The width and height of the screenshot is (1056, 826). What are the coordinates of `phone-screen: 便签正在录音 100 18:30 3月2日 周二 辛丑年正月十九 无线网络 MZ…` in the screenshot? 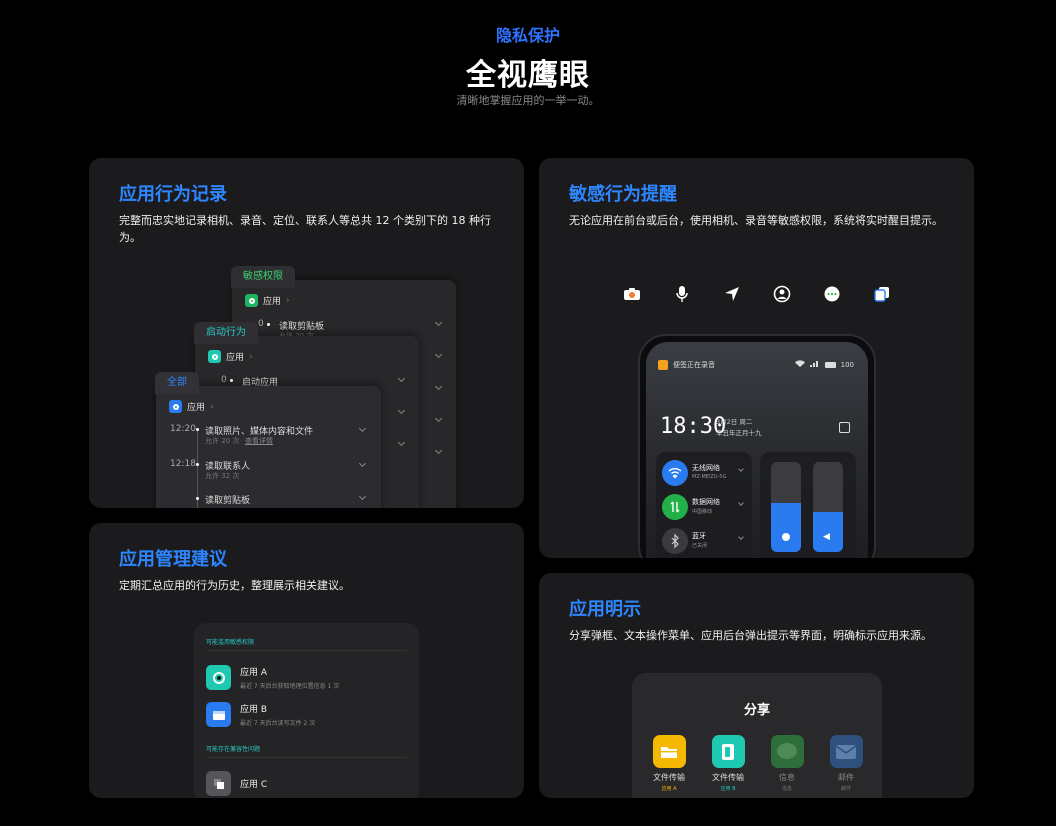 It's located at (757, 450).